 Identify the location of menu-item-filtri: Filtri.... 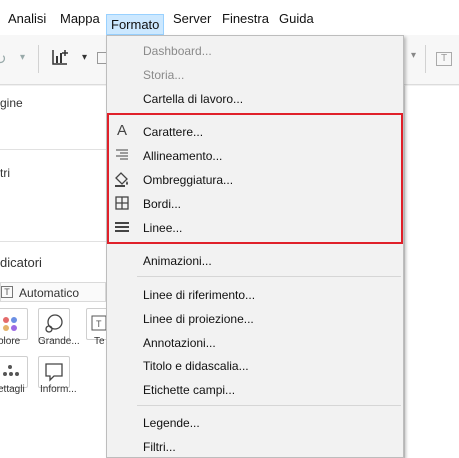
(159, 447).